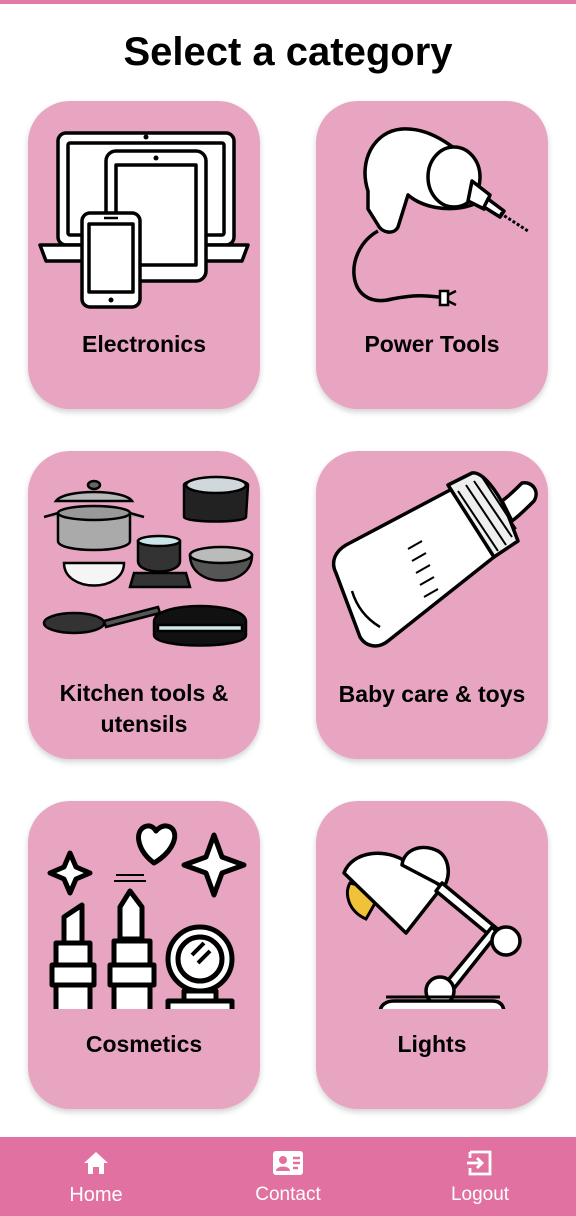  Describe the element at coordinates (96, 1163) in the screenshot. I see `home-icon` at that location.